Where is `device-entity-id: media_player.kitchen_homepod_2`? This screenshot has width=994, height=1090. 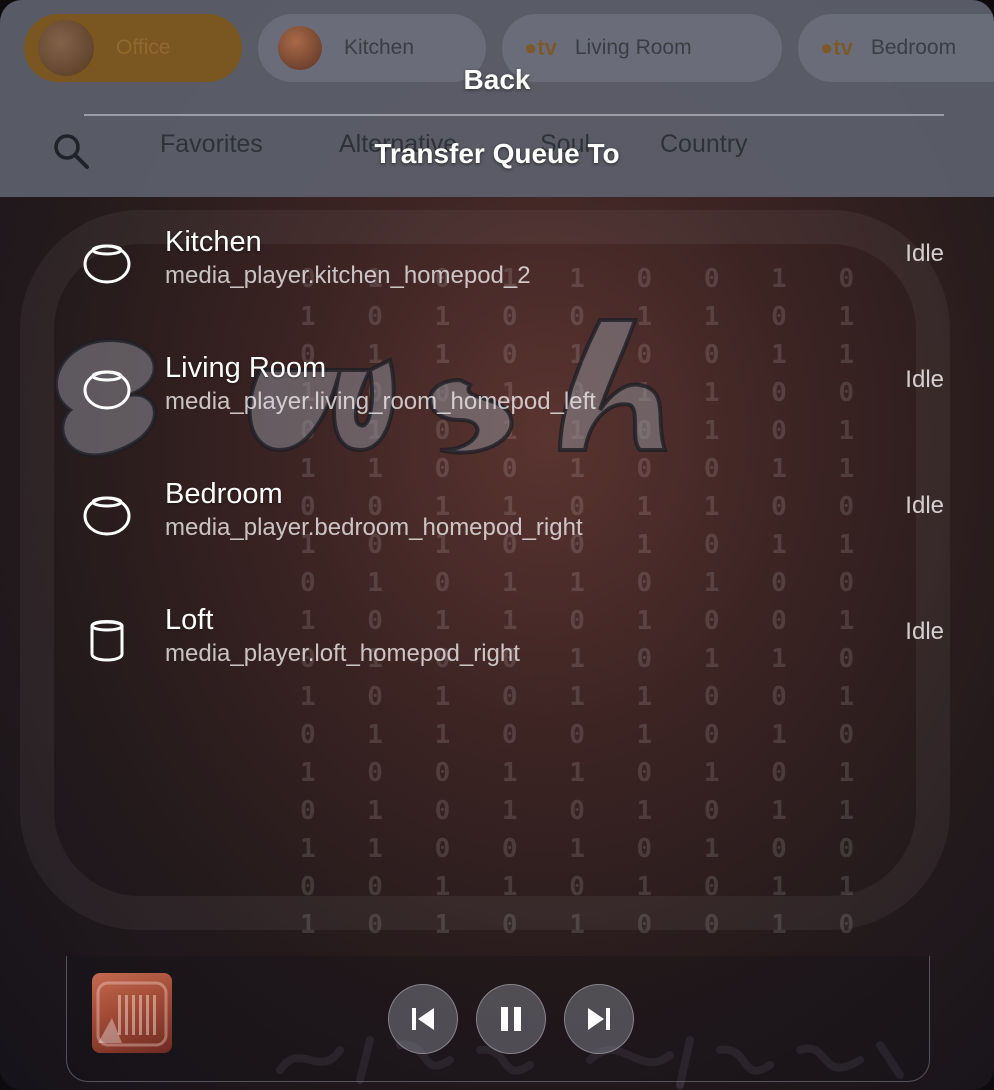
device-entity-id: media_player.kitchen_homepod_2 is located at coordinates (348, 275).